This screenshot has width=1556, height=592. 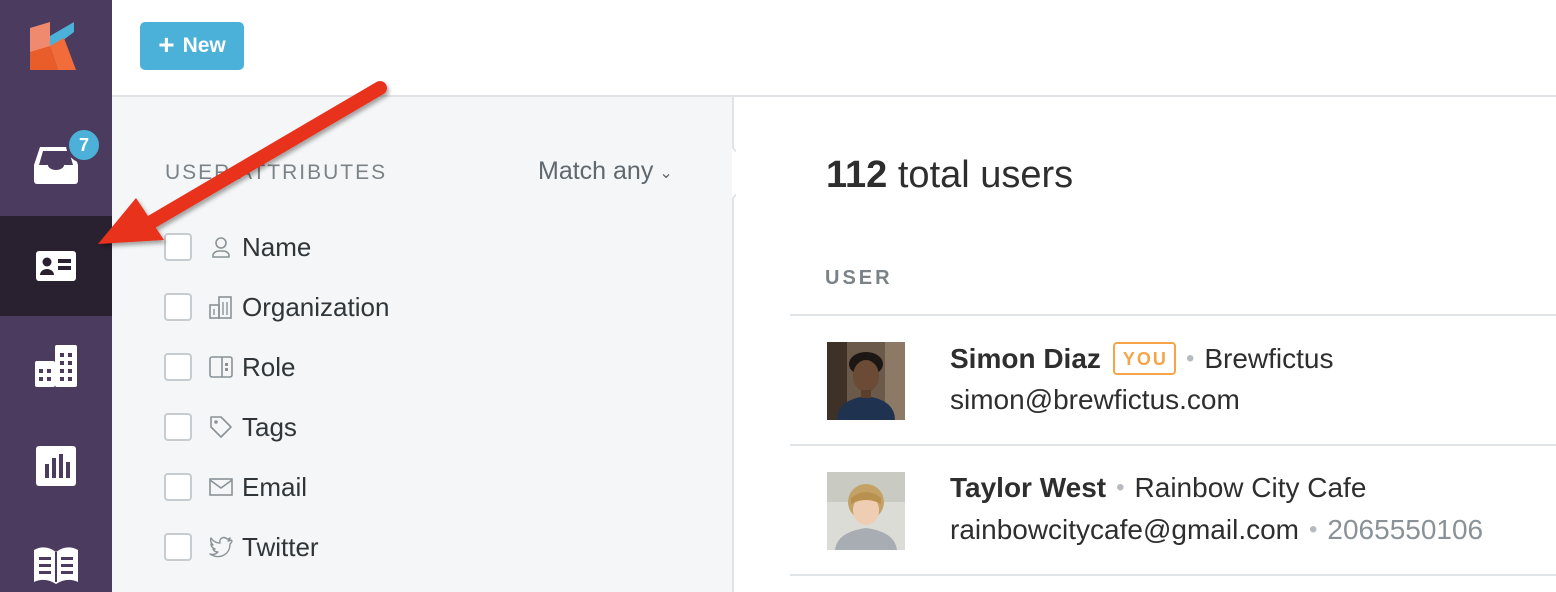 What do you see at coordinates (985, 175) in the screenshot?
I see `total-users-suffix: total users` at bounding box center [985, 175].